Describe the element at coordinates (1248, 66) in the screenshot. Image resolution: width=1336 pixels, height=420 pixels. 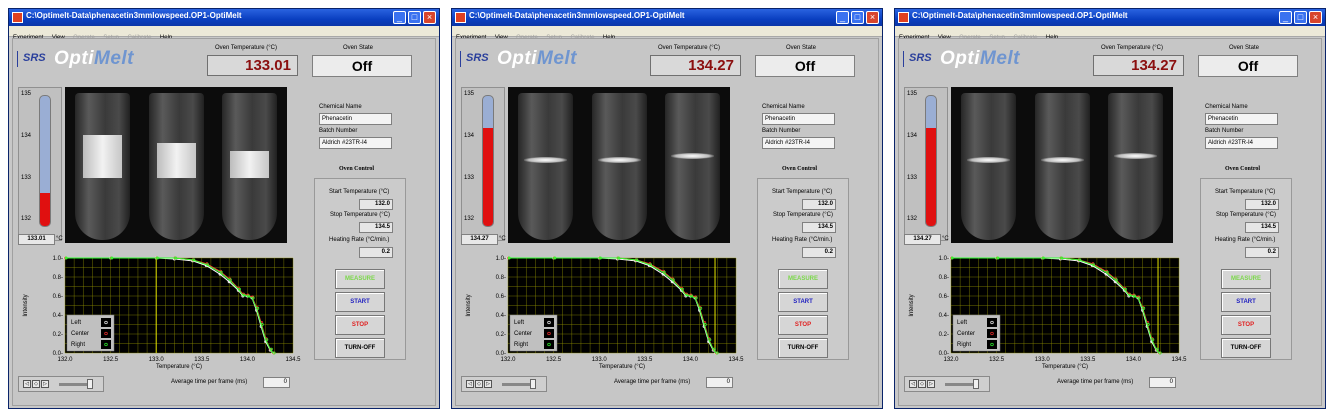
I see `oven-state-display: Off` at that location.